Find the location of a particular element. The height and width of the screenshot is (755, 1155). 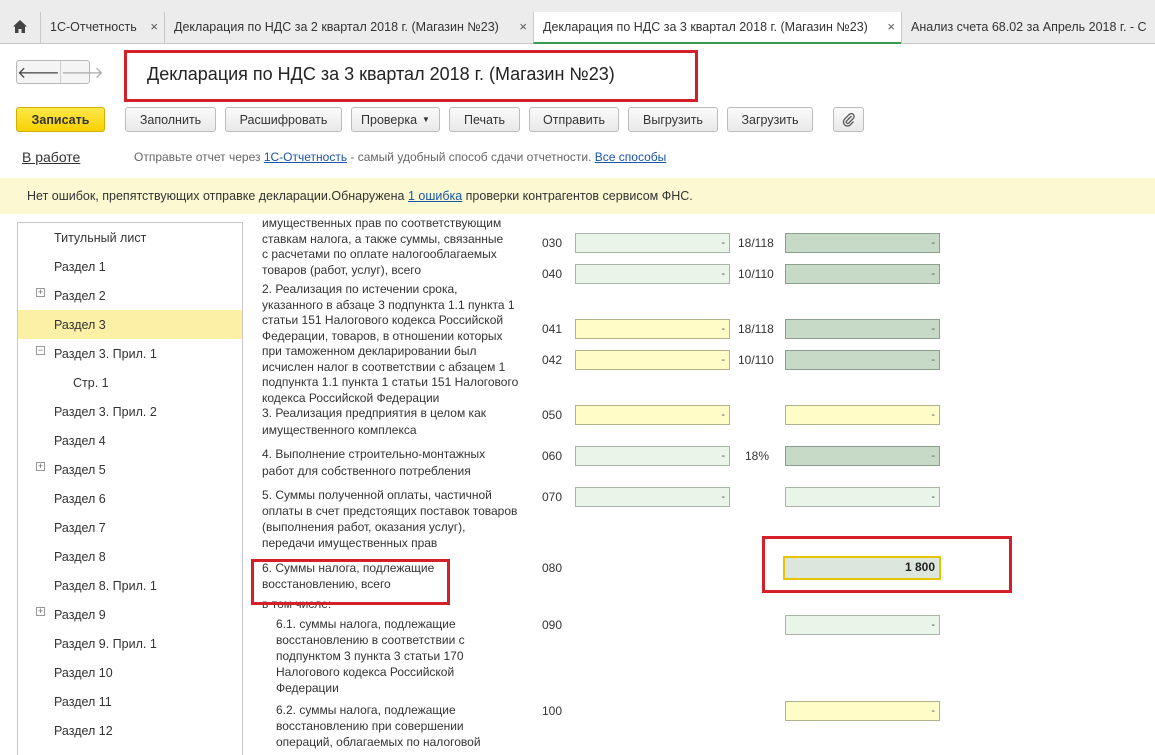

save-button: Записать is located at coordinates (60, 119).